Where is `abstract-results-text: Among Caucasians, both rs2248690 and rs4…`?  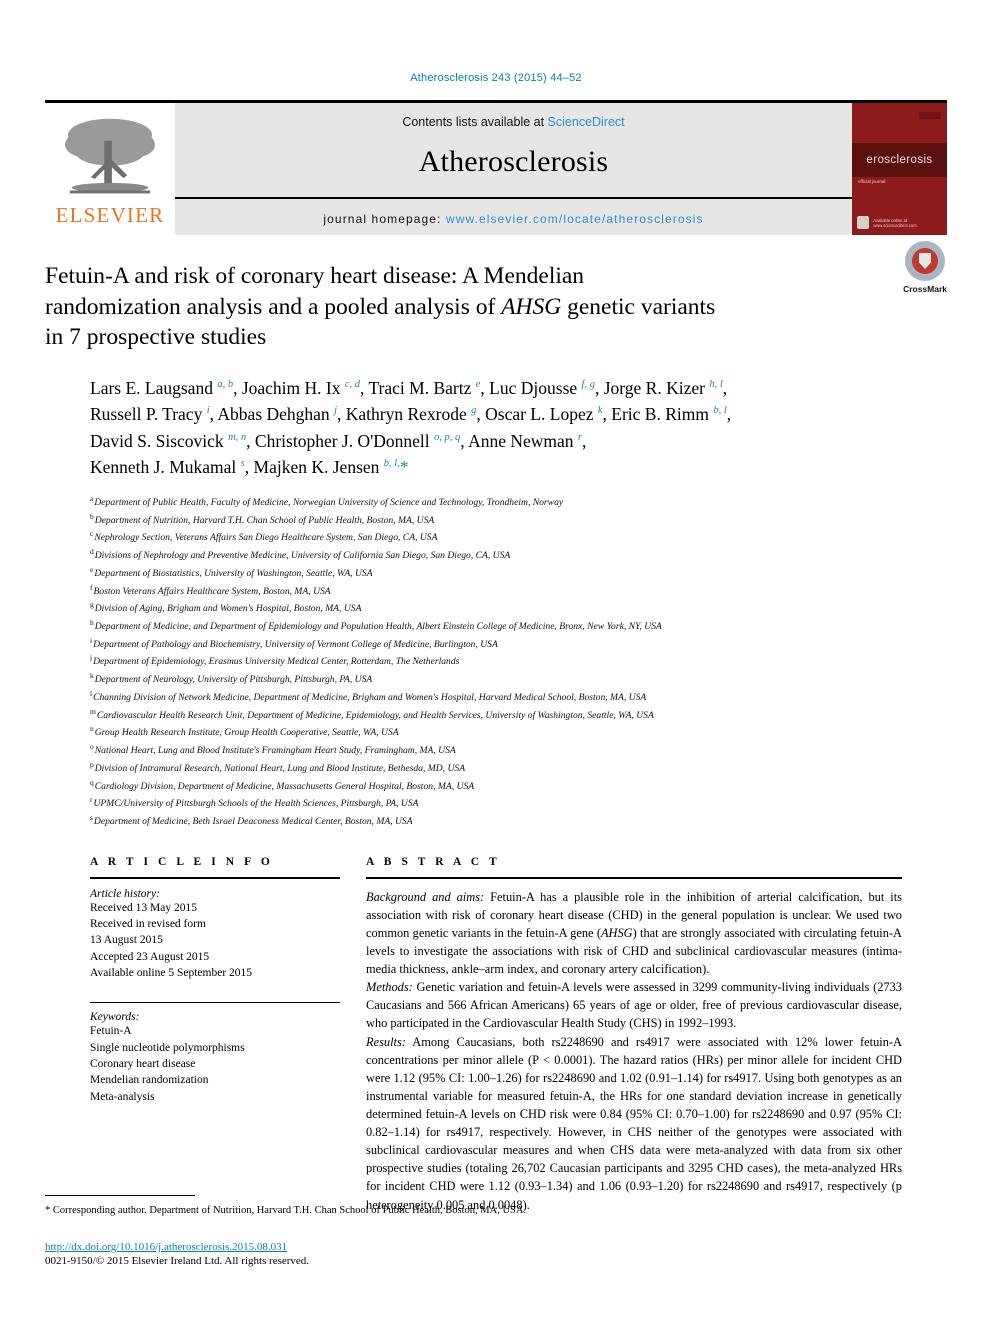
abstract-results-text: Among Caucasians, both rs2248690 and rs4… is located at coordinates (634, 1123).